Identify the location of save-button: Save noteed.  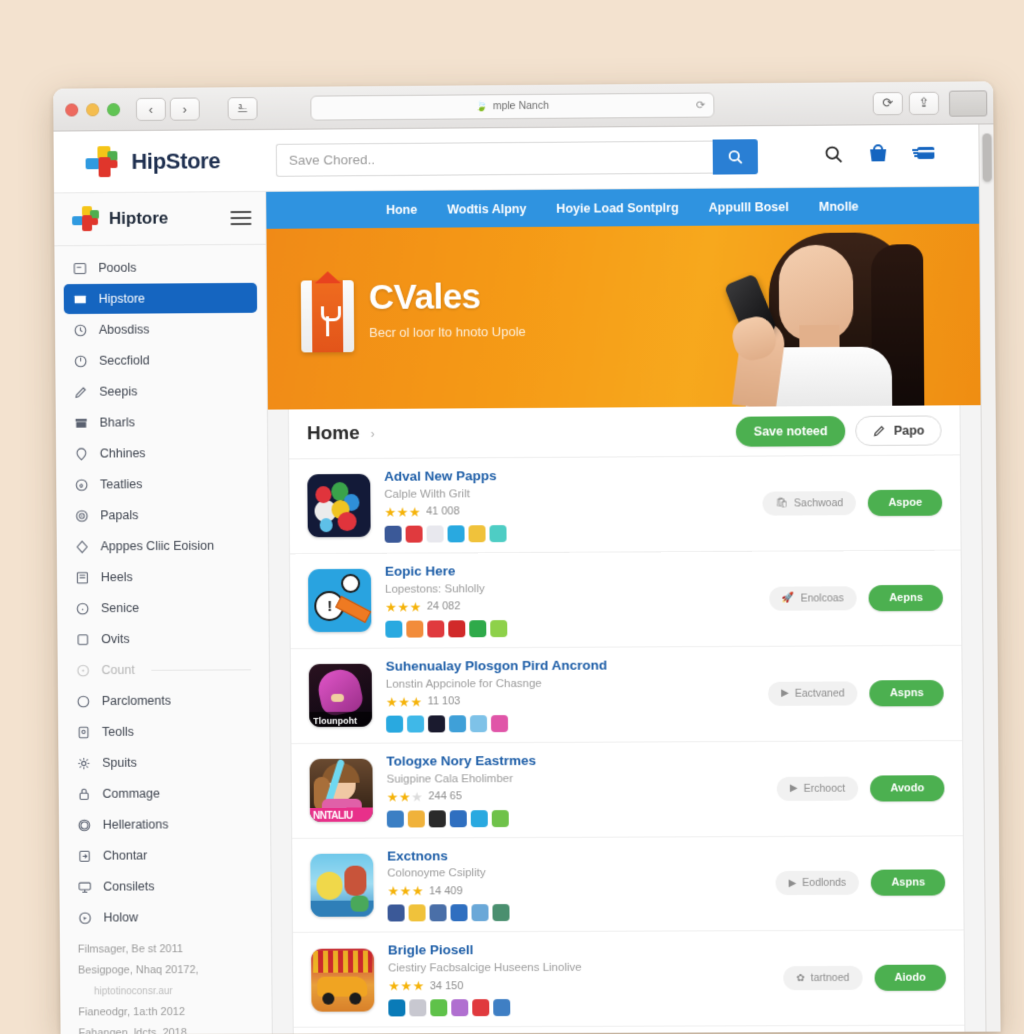
(791, 431).